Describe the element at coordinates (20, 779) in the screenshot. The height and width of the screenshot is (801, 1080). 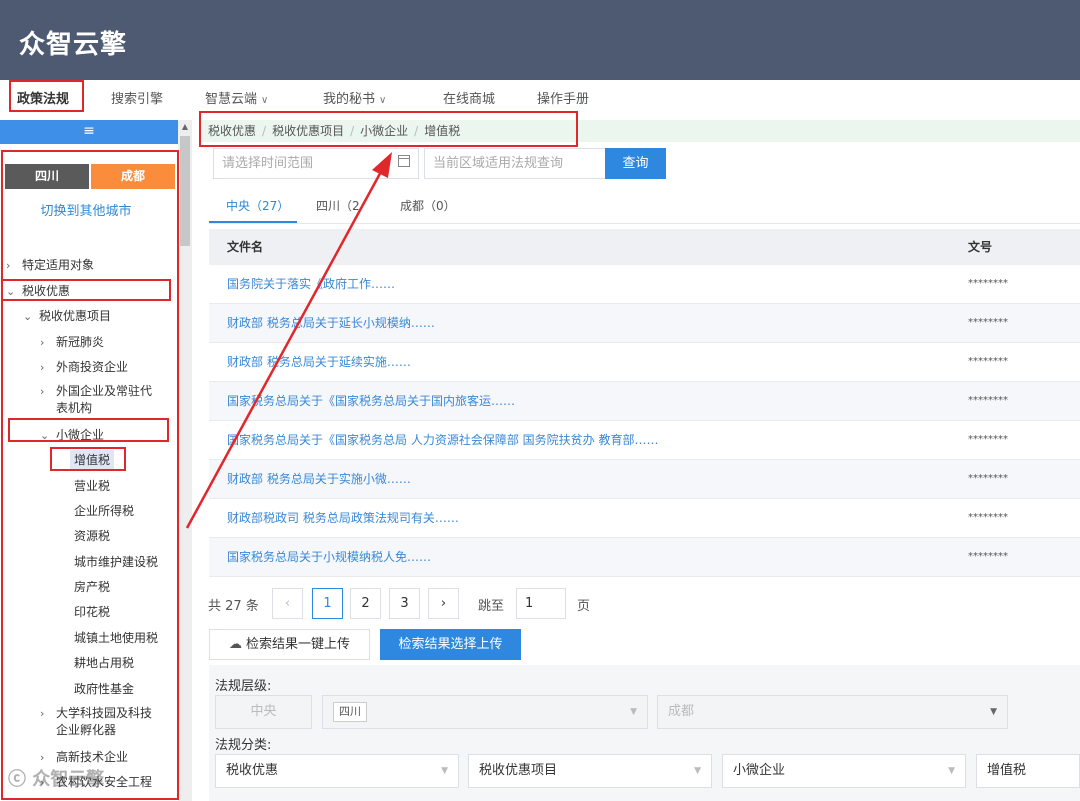
I see `watermark-icon: ⓒ` at that location.